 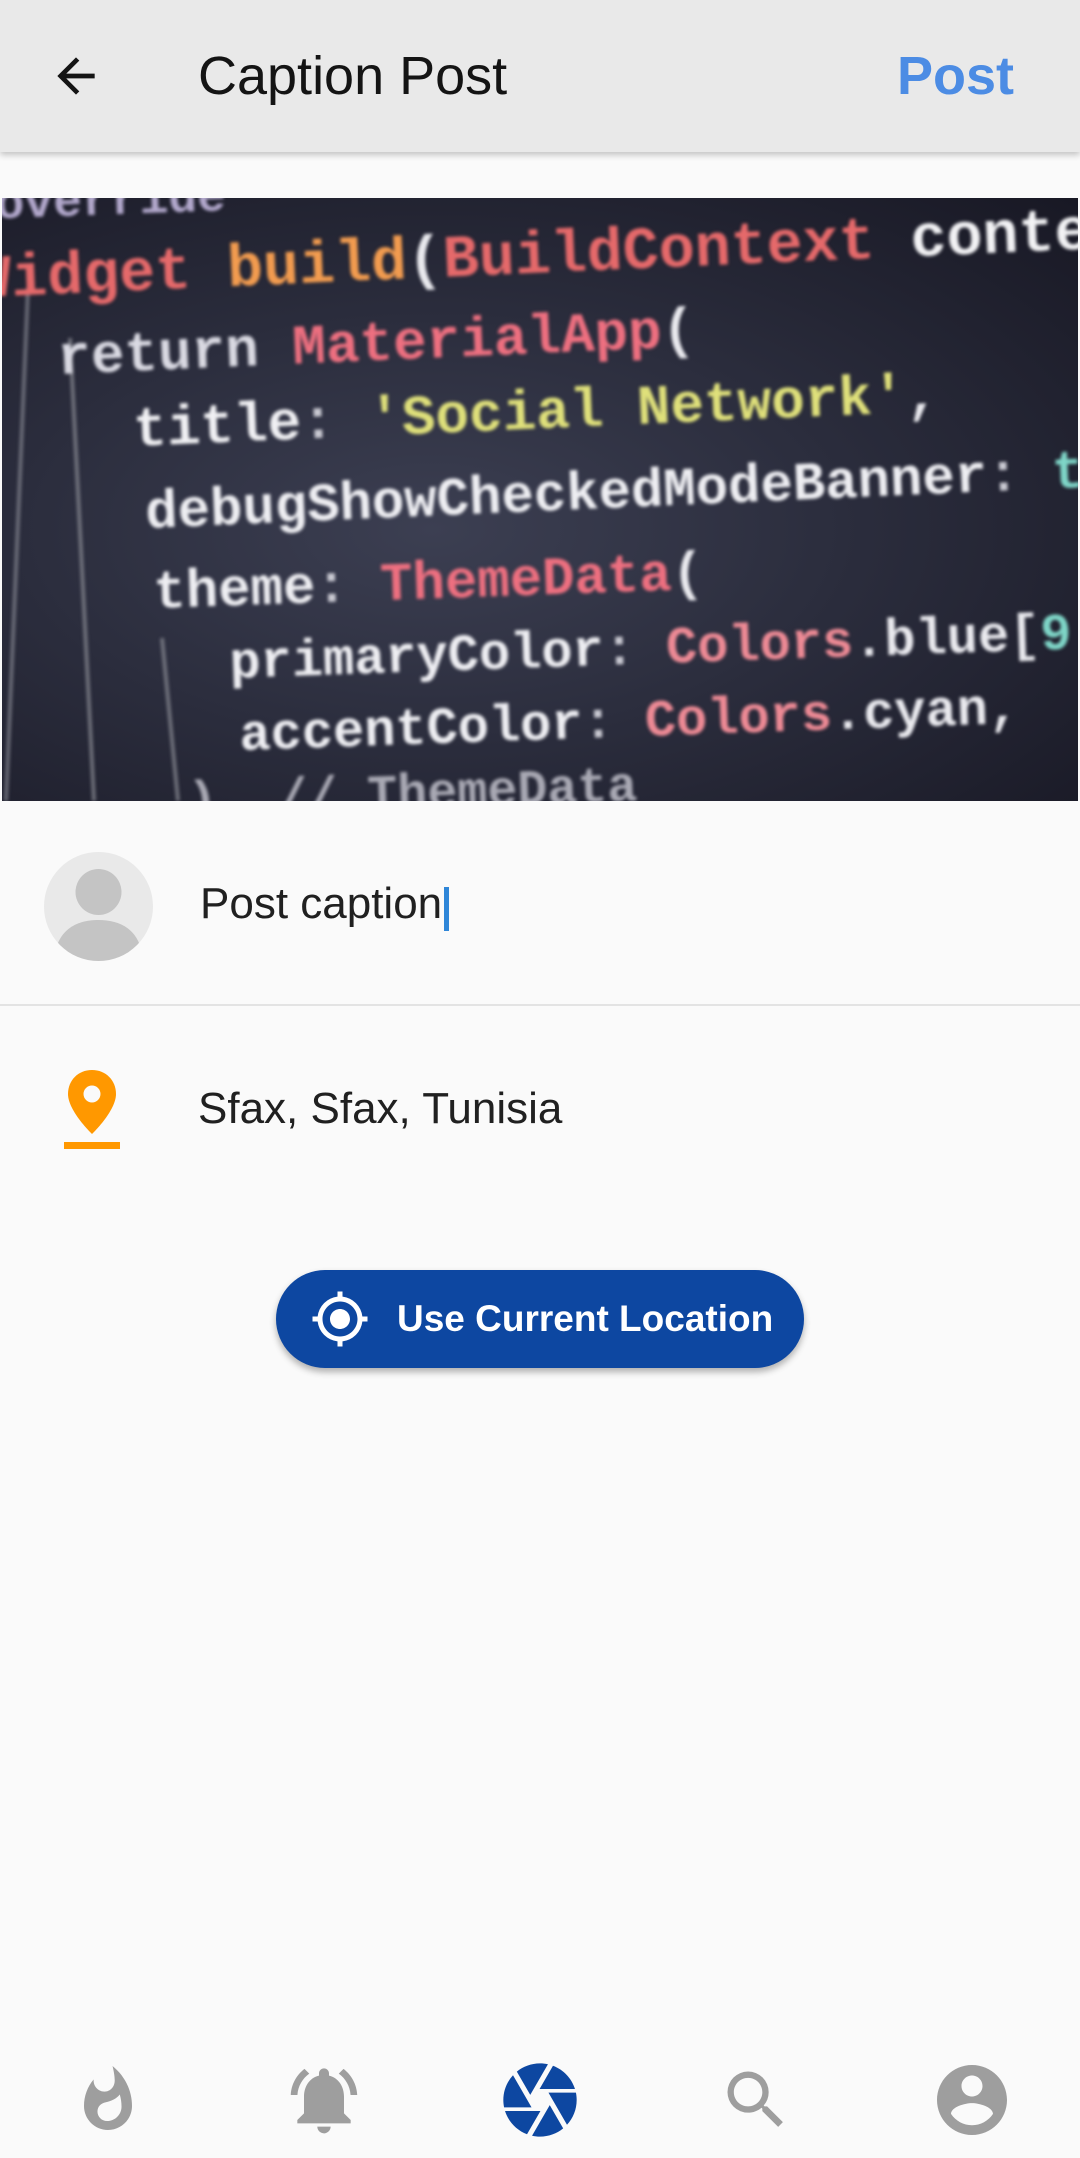 I want to click on nav-item-trending, so click(x=108, y=2100).